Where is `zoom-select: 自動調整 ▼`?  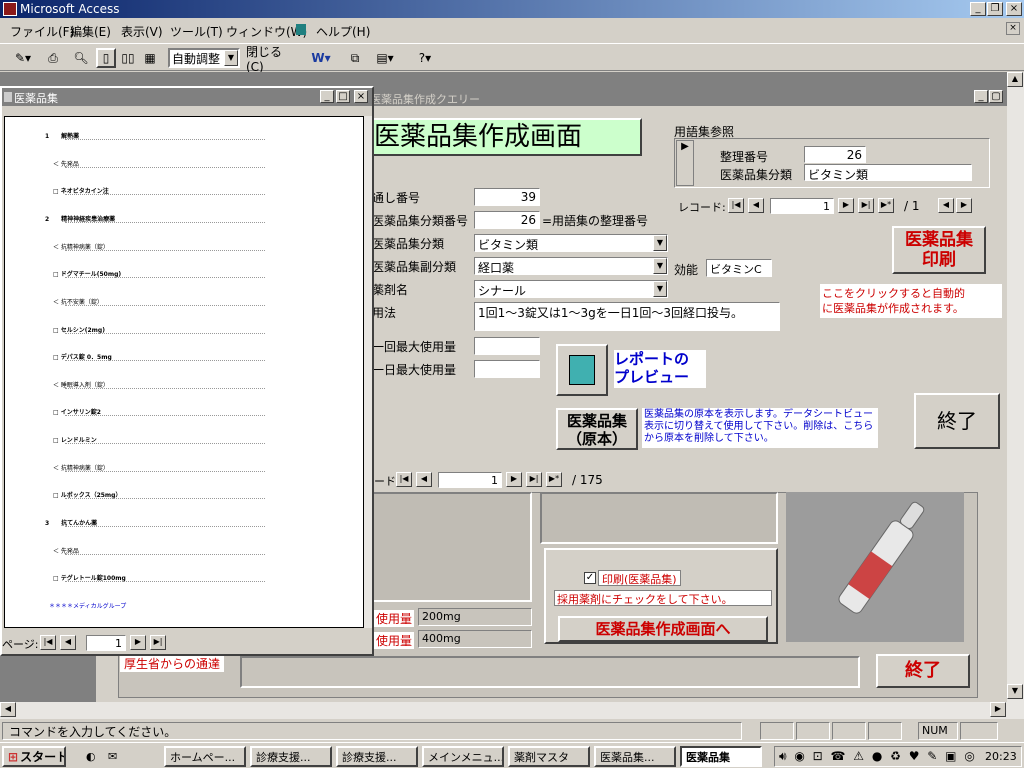
zoom-select: 自動調整 ▼ is located at coordinates (204, 58).